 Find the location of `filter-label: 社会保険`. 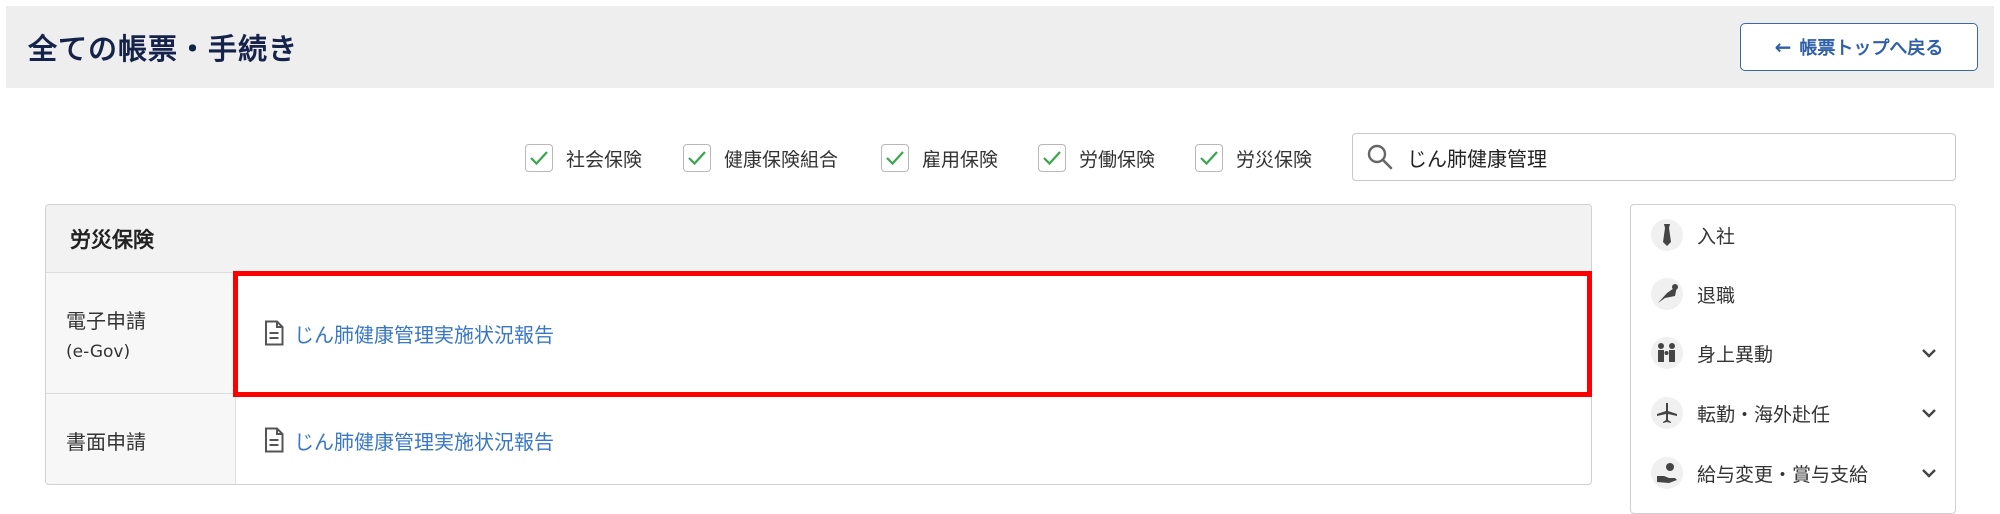

filter-label: 社会保険 is located at coordinates (604, 159).